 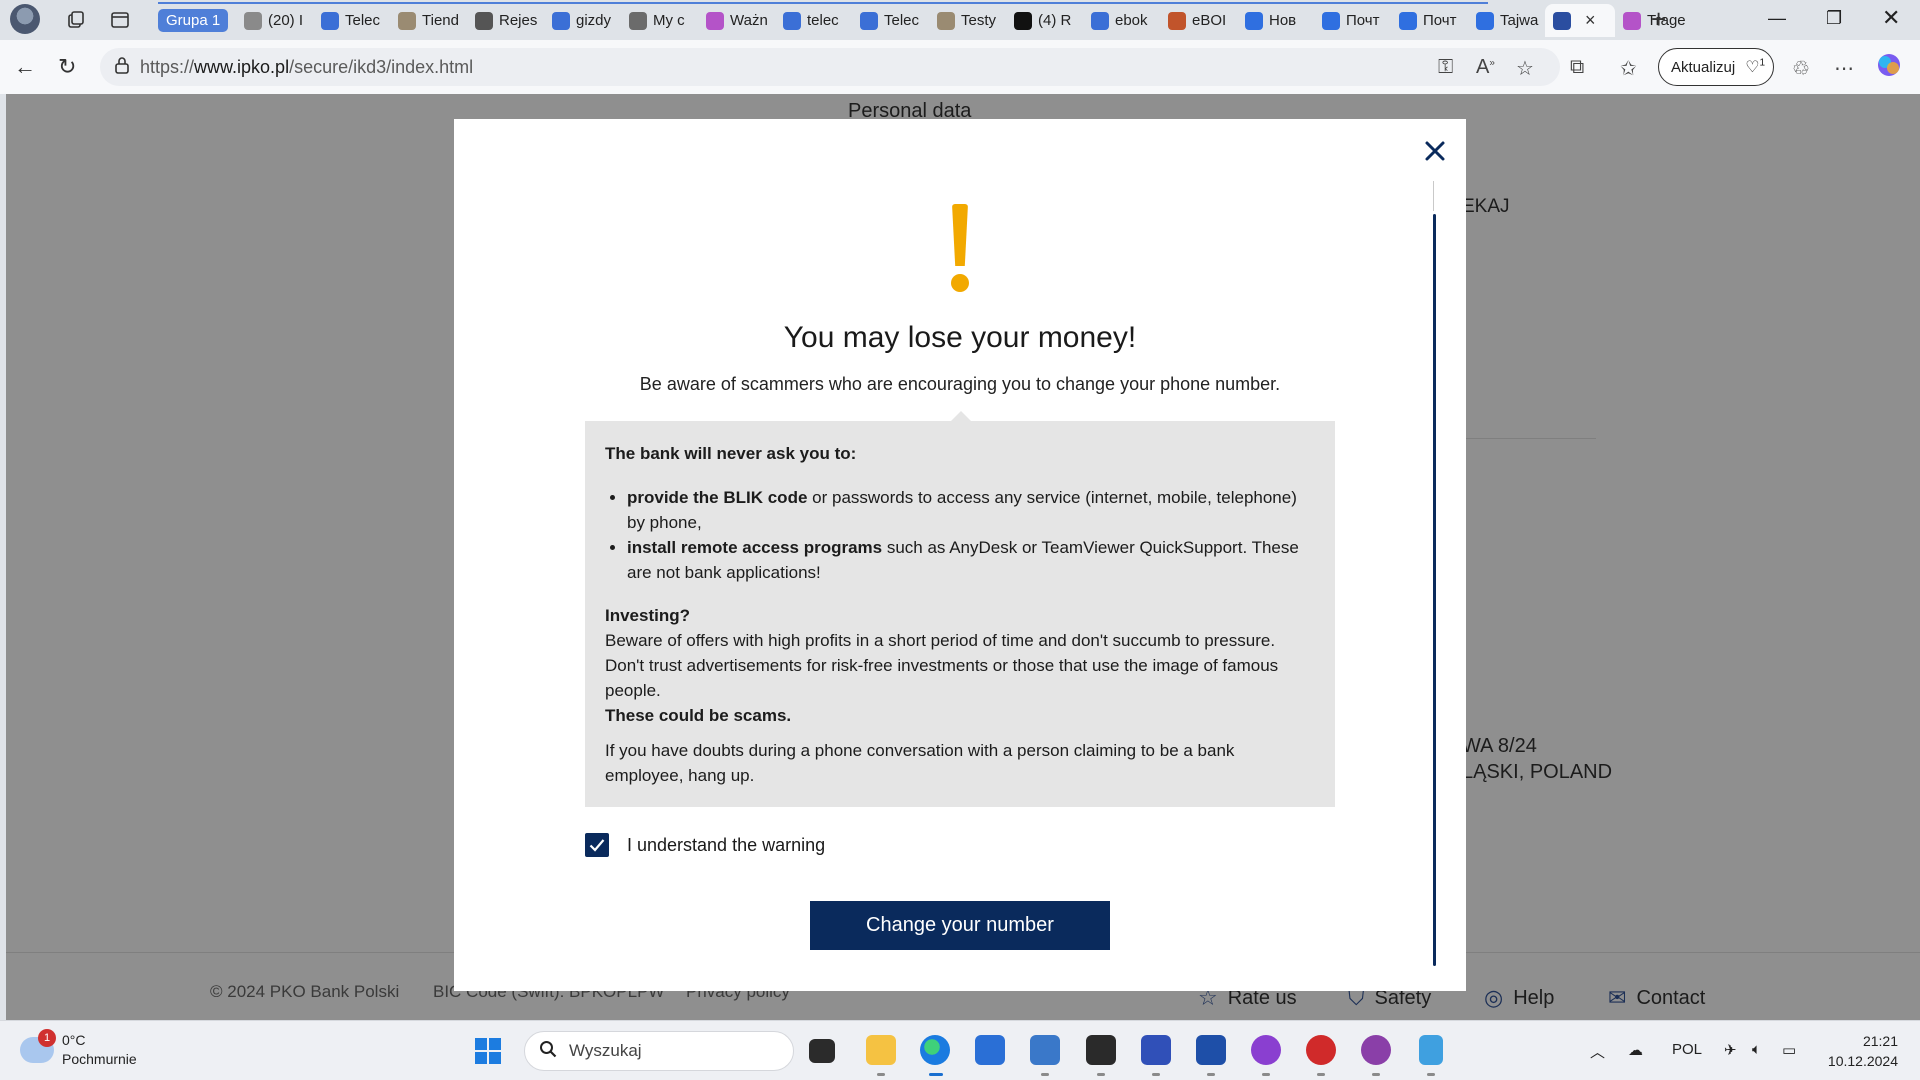 I want to click on browser-tab: Testy, so click(x=967, y=20).